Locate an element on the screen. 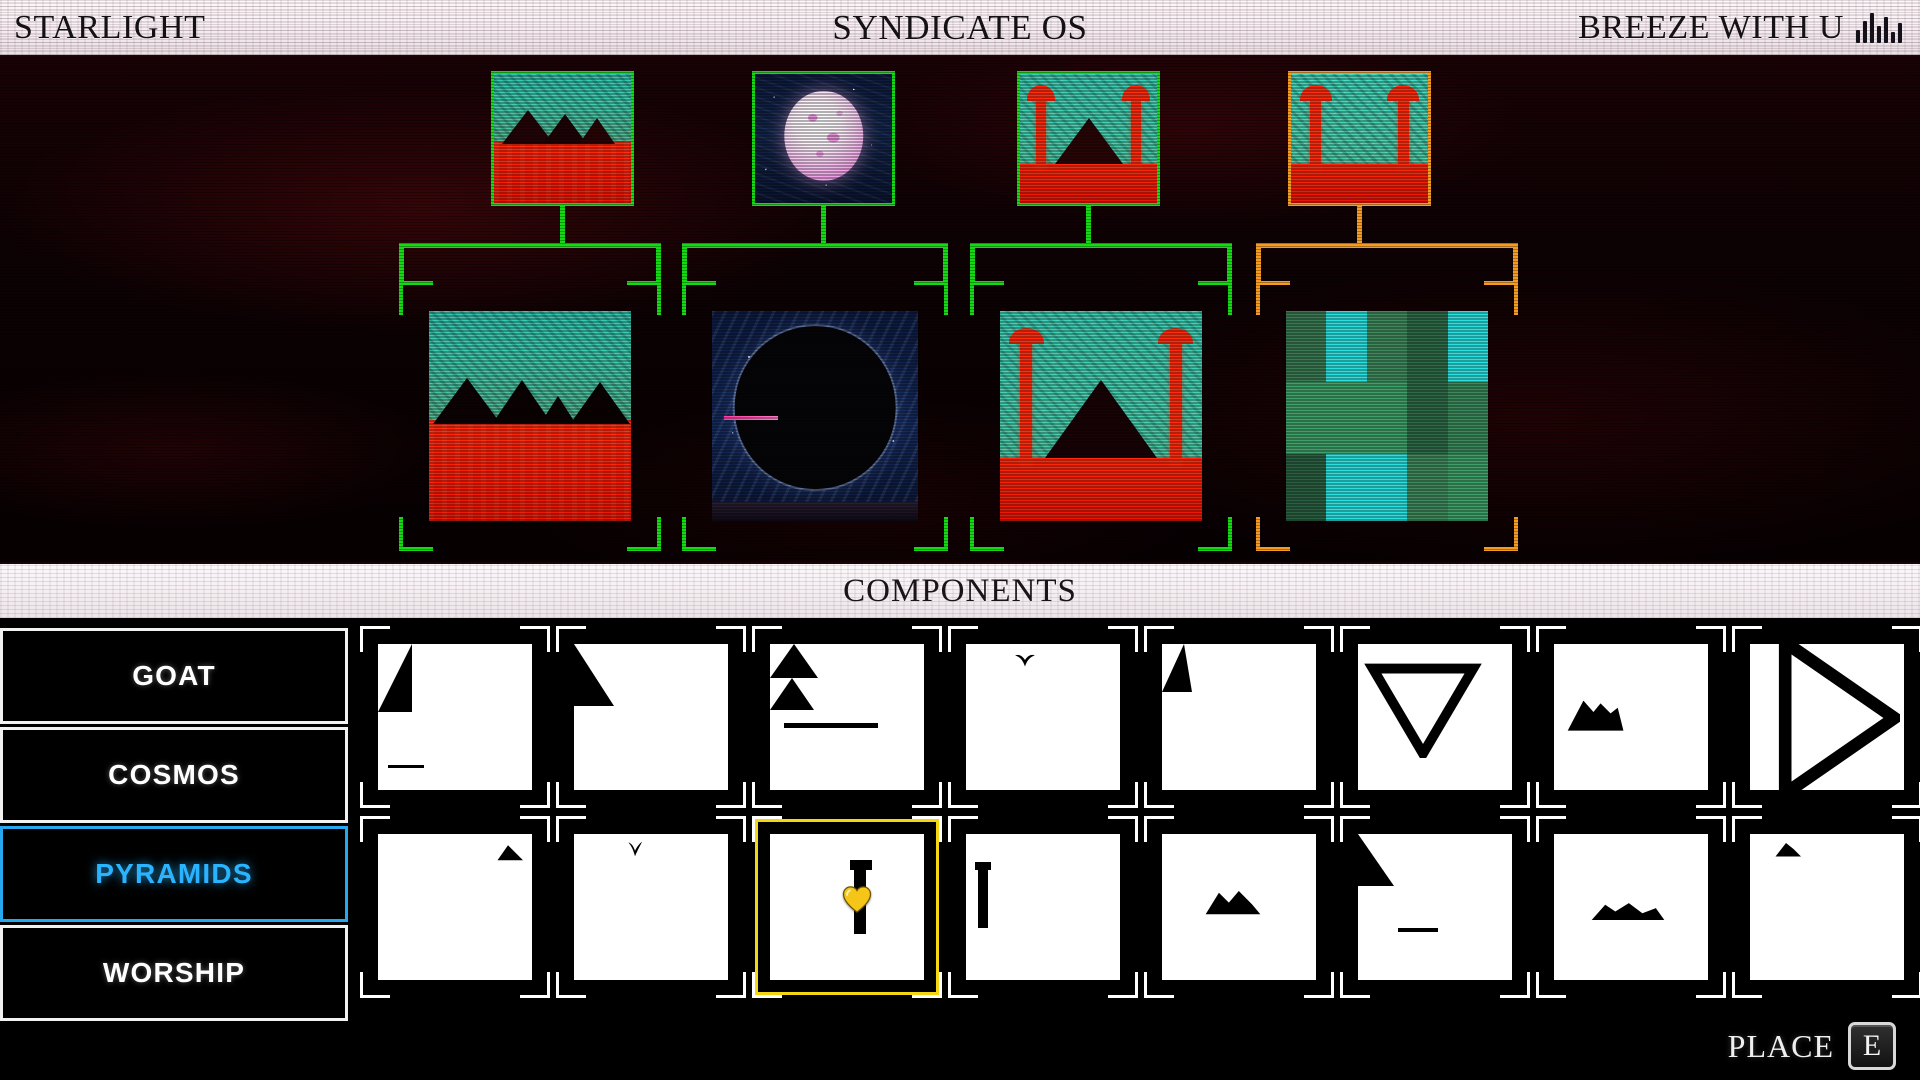  place-action: PLACE E is located at coordinates (1812, 1046).